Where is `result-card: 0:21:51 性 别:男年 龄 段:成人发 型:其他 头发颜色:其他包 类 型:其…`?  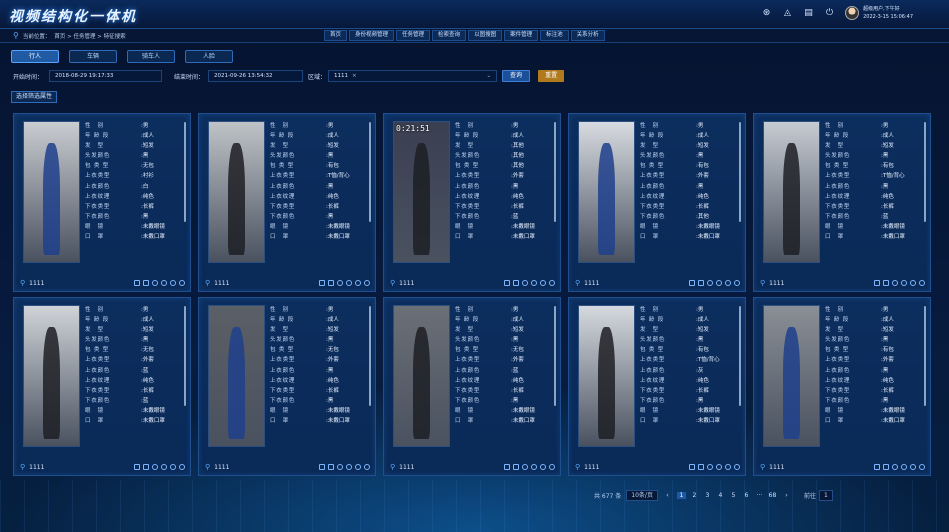
result-card: 0:21:51 性 别:男年 龄 段:成人发 型:其他 头发颜色:其他包 类 型:其… is located at coordinates (472, 202).